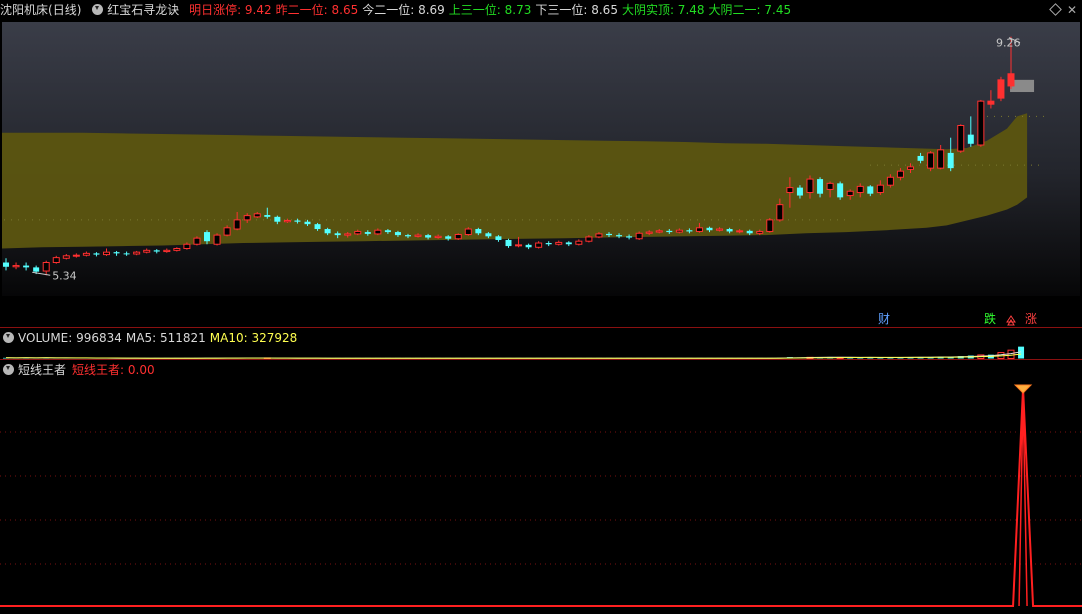  What do you see at coordinates (1023, 389) in the screenshot?
I see `peak-marker-icon` at bounding box center [1023, 389].